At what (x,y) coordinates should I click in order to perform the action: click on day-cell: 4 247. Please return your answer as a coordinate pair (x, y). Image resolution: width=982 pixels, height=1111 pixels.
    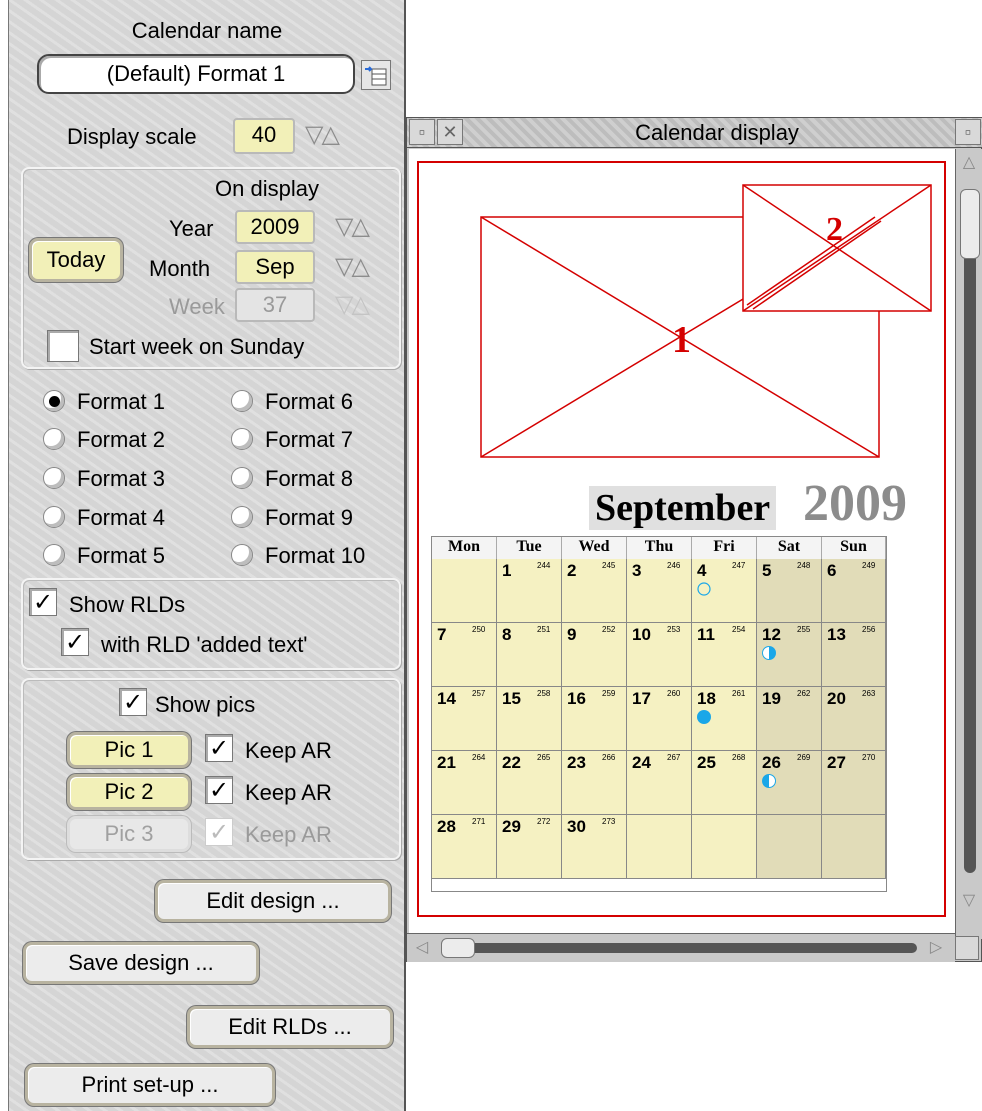
    Looking at the image, I should click on (724, 591).